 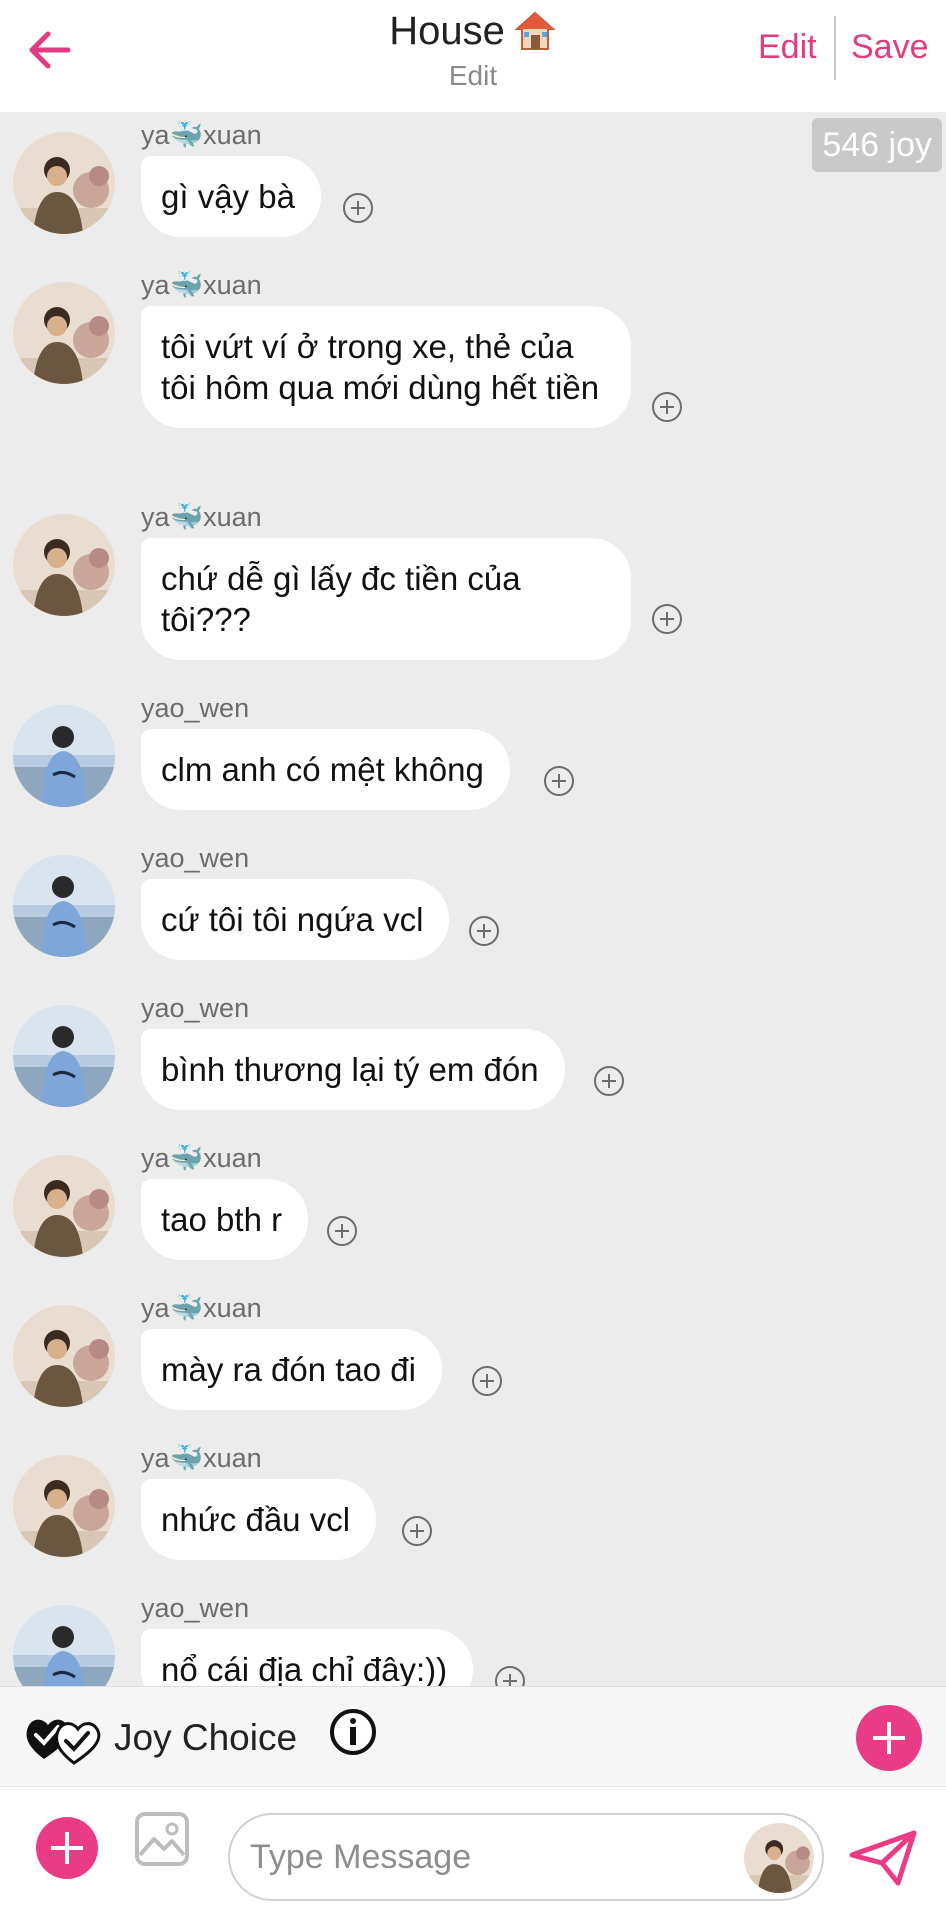 What do you see at coordinates (291, 1369) in the screenshot?
I see `message-bubble: mày ra đón tao đi` at bounding box center [291, 1369].